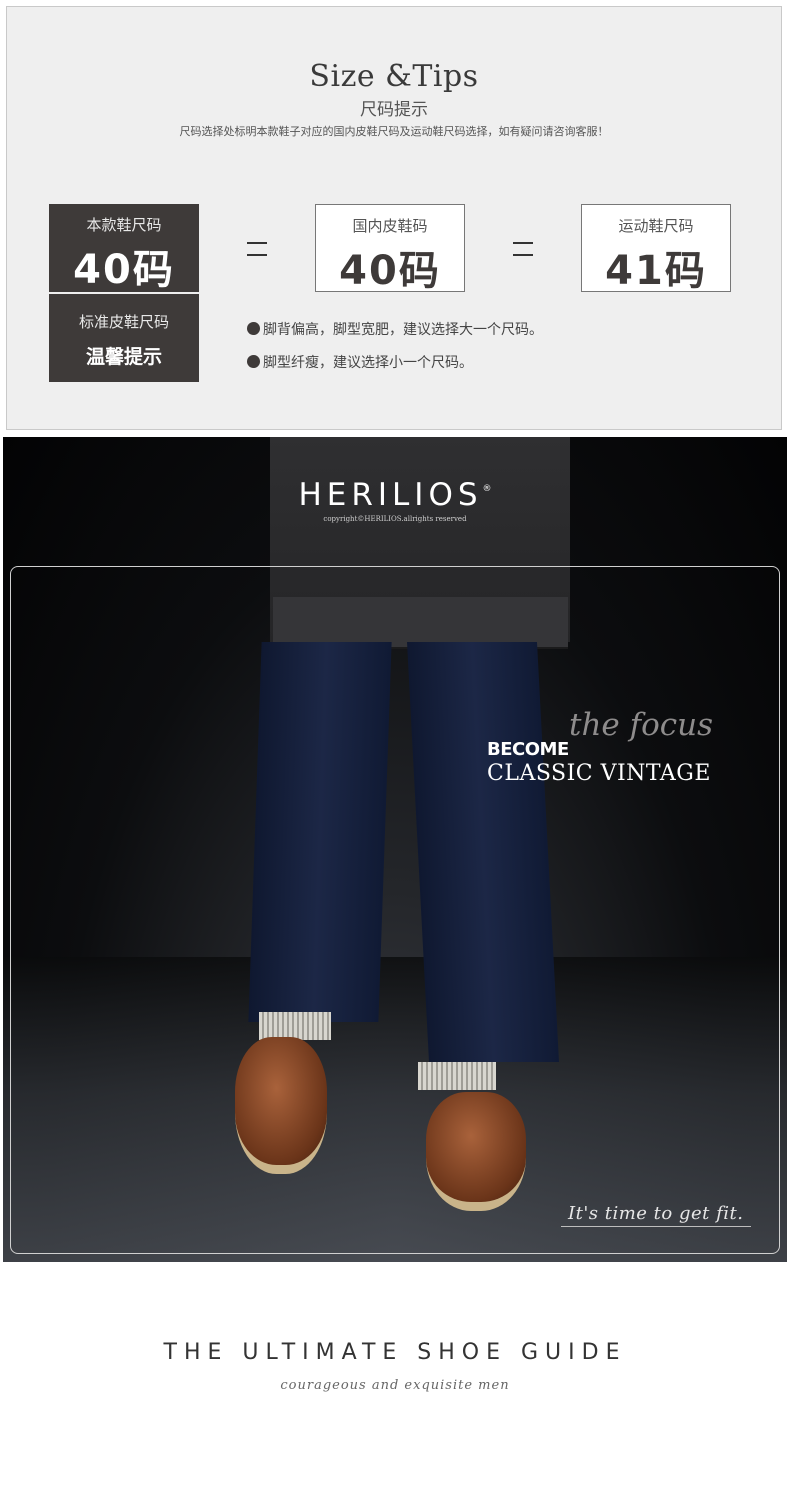  What do you see at coordinates (124, 338) in the screenshot?
I see `standard-size-box: 标准皮鞋尺码 温馨提示` at bounding box center [124, 338].